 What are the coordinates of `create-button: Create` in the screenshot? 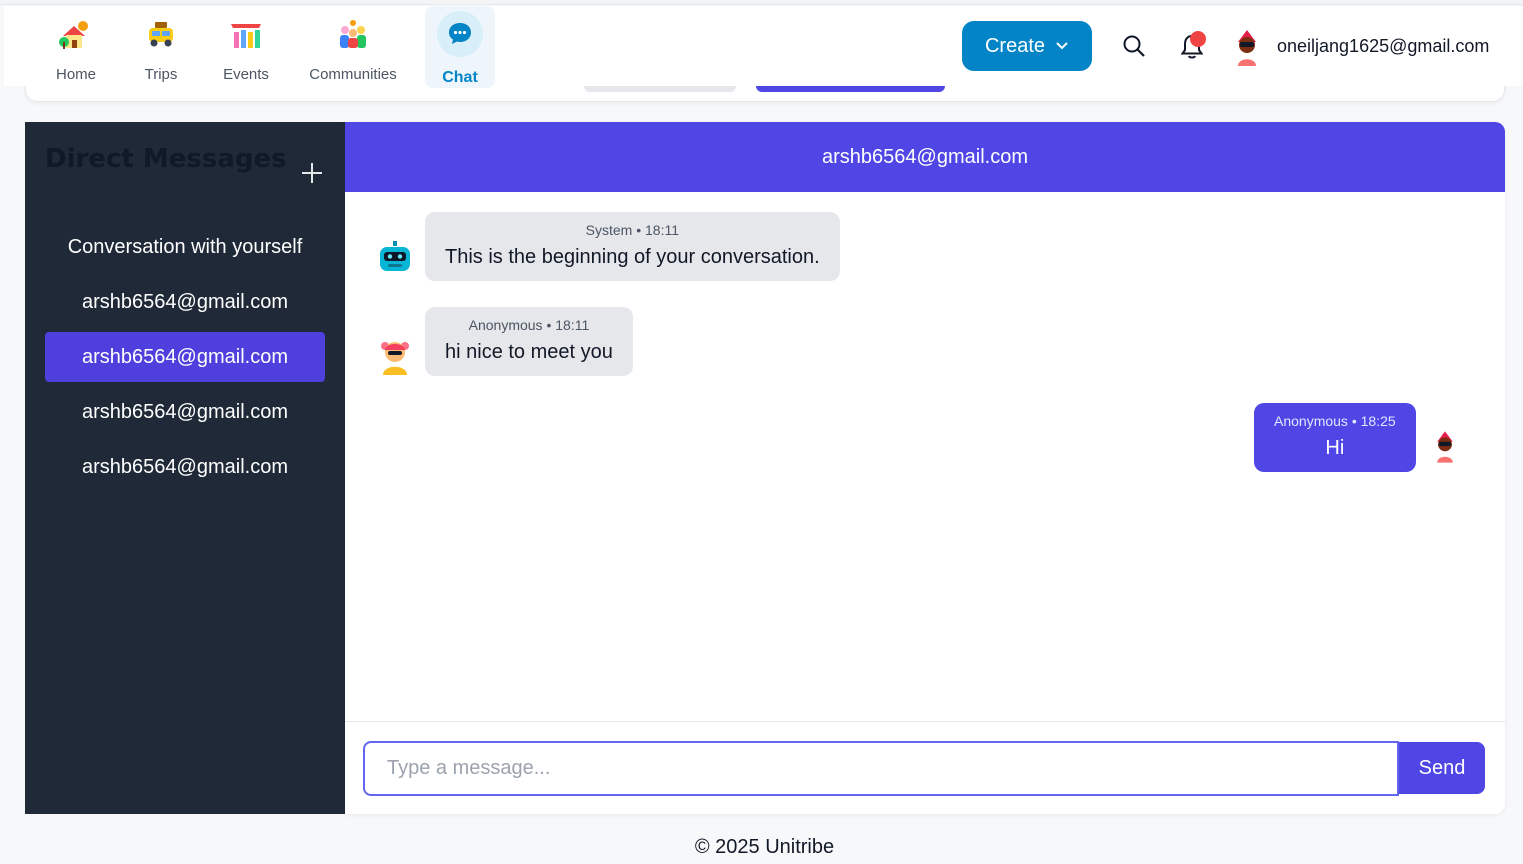 It's located at (1027, 46).